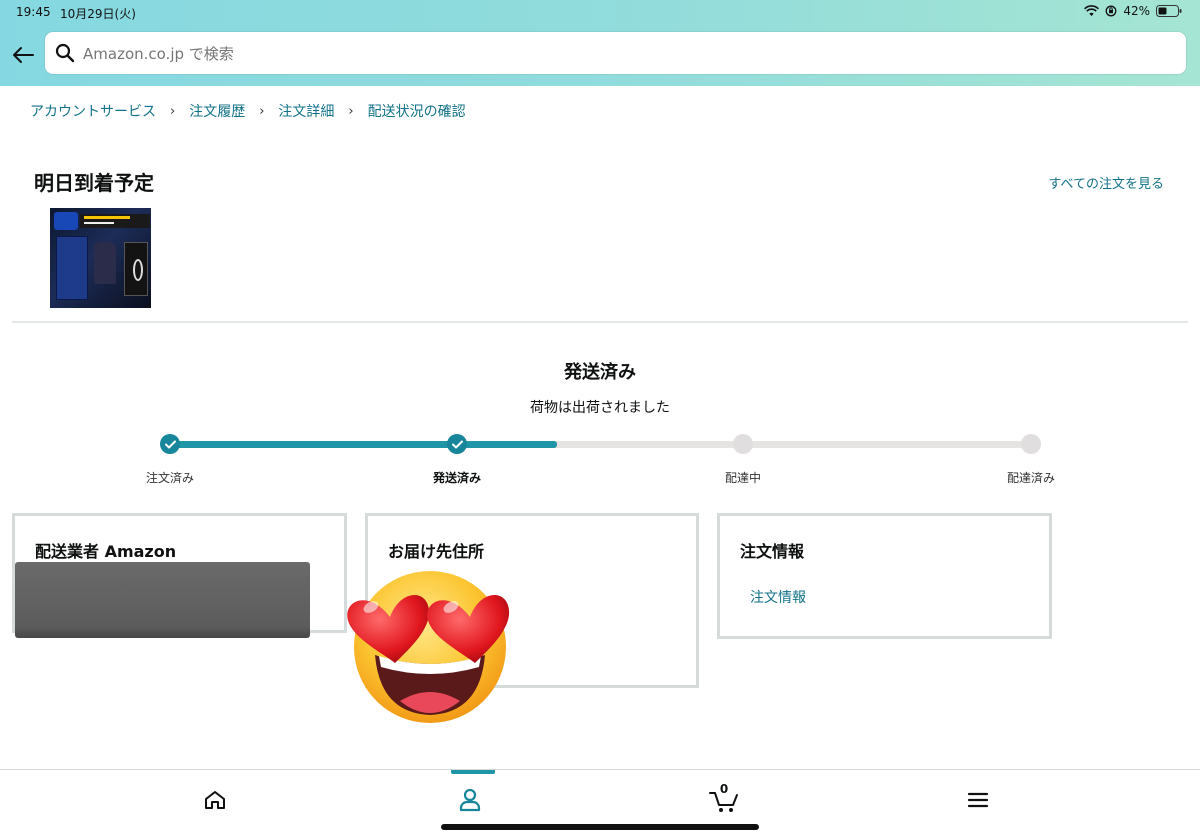 The width and height of the screenshot is (1200, 839). What do you see at coordinates (100, 258) in the screenshot?
I see `product-image` at bounding box center [100, 258].